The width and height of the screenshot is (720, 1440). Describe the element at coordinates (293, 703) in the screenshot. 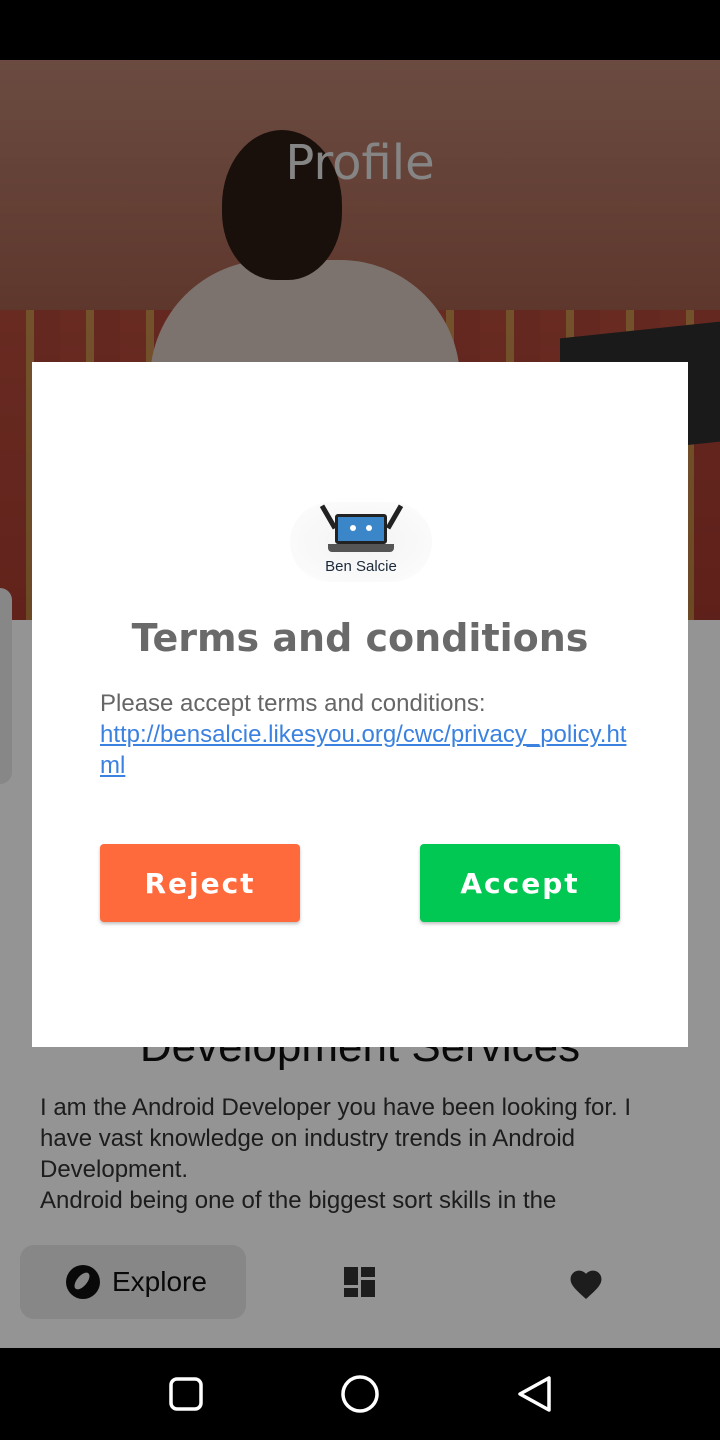

I see `dialog-message-text: Please accept terms and conditions:` at that location.